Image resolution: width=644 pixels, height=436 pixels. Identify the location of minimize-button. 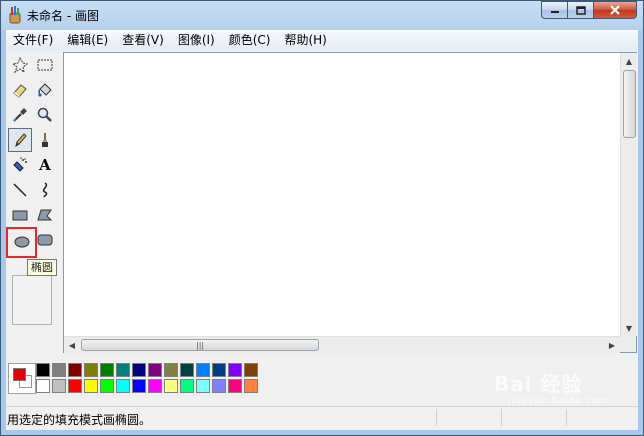
(554, 10).